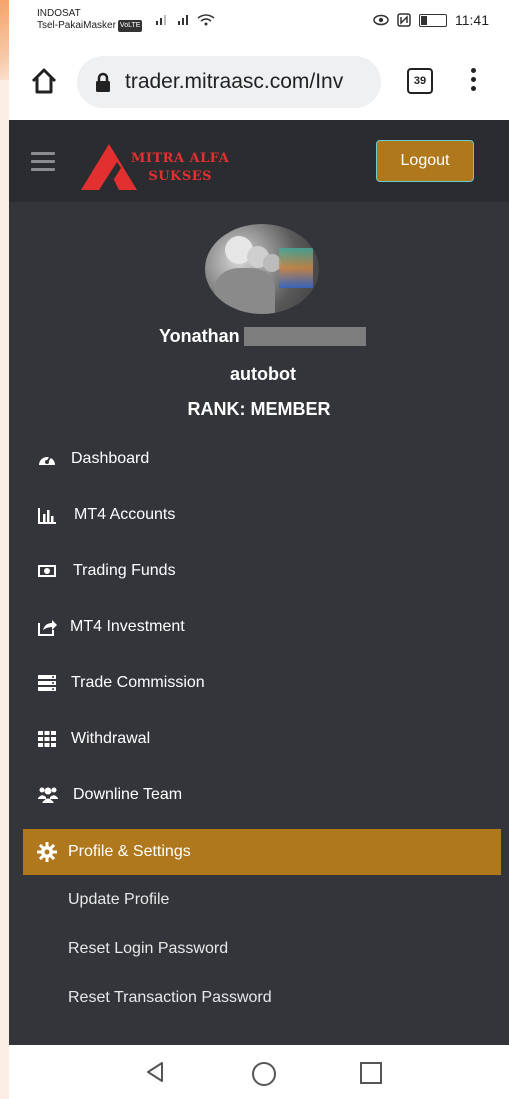 The image size is (509, 1099). I want to click on submenu-update-profile: Update Profile, so click(118, 900).